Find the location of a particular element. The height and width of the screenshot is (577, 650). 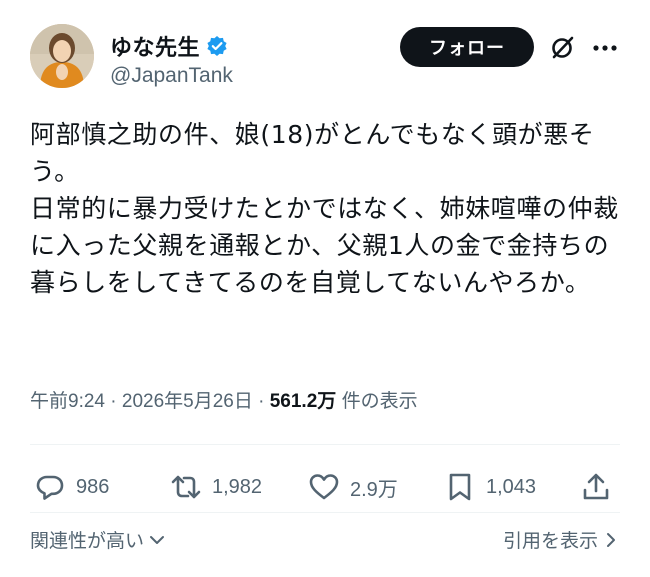

author-handle: @JapanTank is located at coordinates (171, 76).